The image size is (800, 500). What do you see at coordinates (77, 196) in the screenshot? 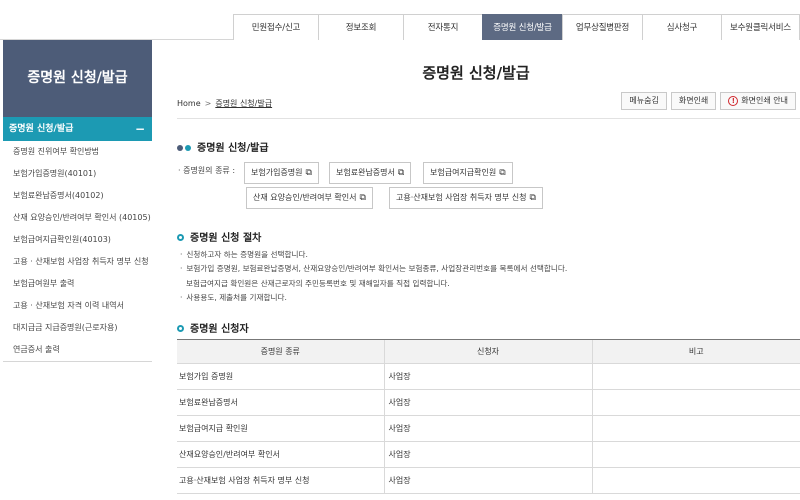
I see `sidebar-item-premium-paid-certificate: 보험료완납증명서(40102)` at bounding box center [77, 196].